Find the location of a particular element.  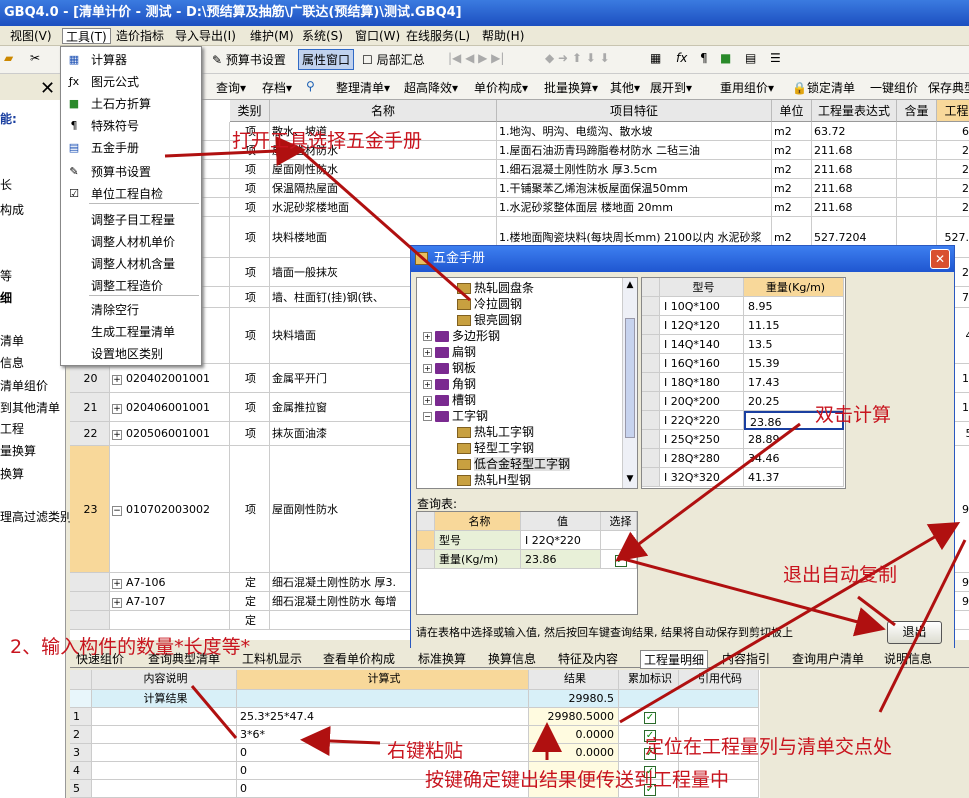

tab-materials: 工料机显示 is located at coordinates (272, 658).